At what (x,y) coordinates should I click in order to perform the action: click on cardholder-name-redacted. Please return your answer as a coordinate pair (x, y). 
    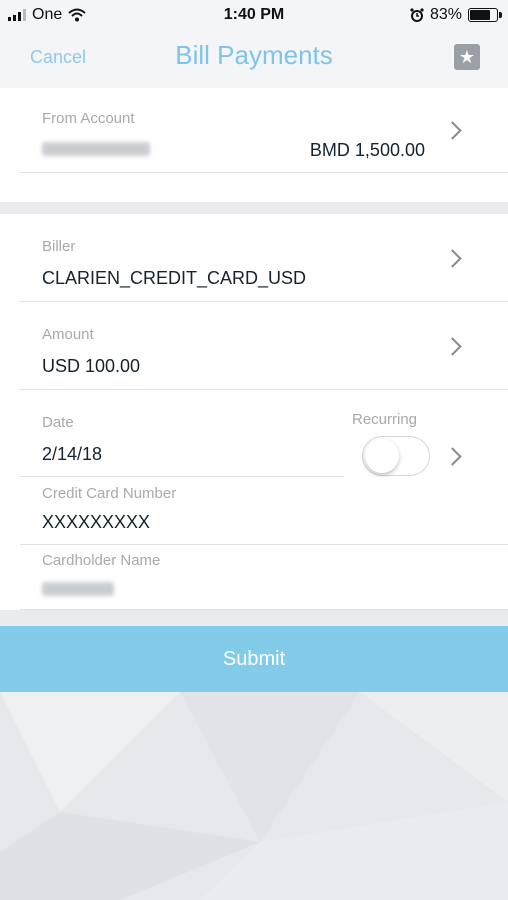
    Looking at the image, I should click on (78, 589).